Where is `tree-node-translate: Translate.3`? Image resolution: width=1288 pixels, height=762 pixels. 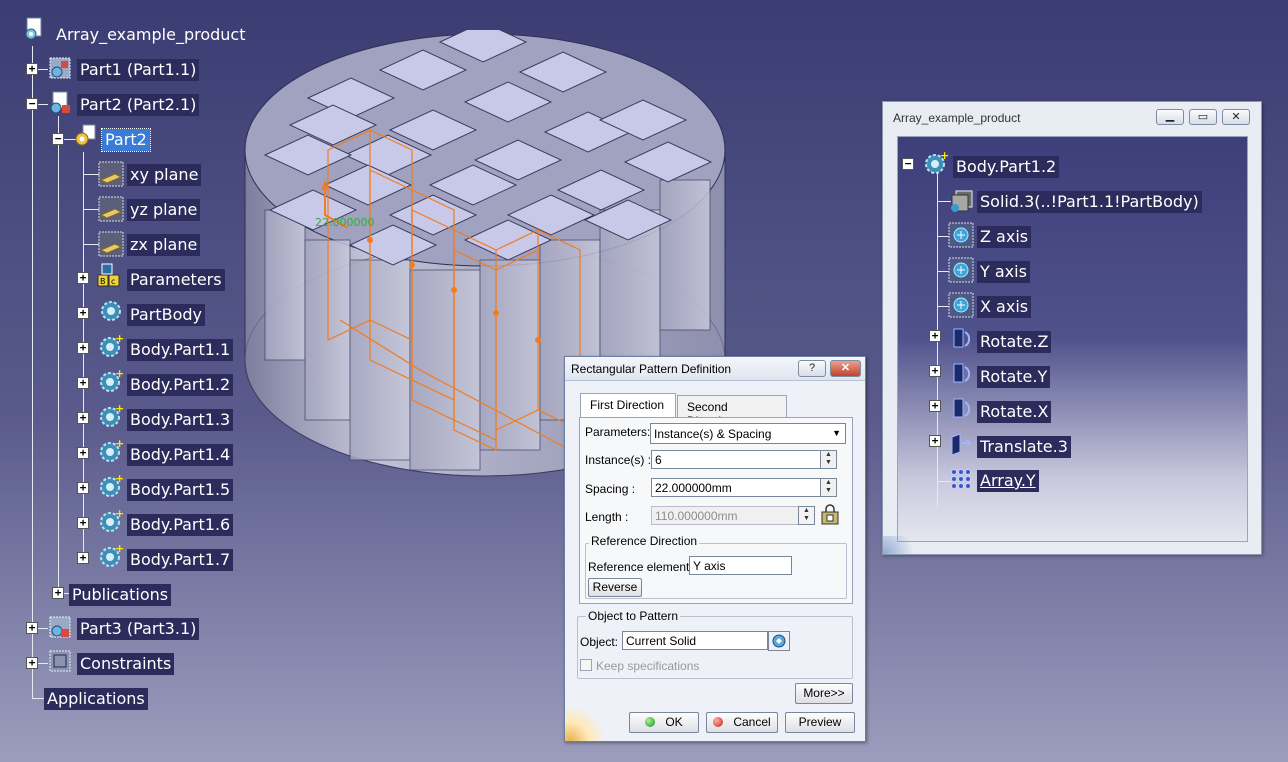 tree-node-translate: Translate.3 is located at coordinates (1024, 447).